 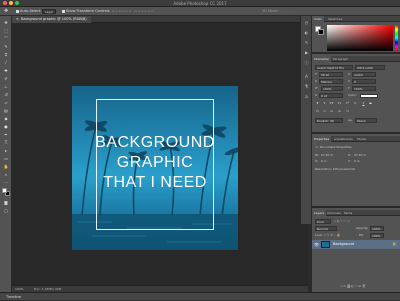 I want to click on pen-tool-button: ✒, so click(x=6, y=134).